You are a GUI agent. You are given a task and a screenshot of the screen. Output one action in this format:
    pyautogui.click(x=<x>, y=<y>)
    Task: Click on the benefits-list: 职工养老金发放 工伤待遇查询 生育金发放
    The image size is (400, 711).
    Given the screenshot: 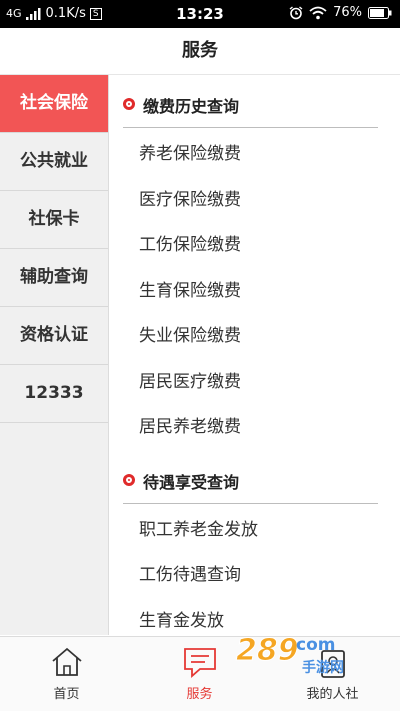 What is the action you would take?
    pyautogui.click(x=254, y=570)
    